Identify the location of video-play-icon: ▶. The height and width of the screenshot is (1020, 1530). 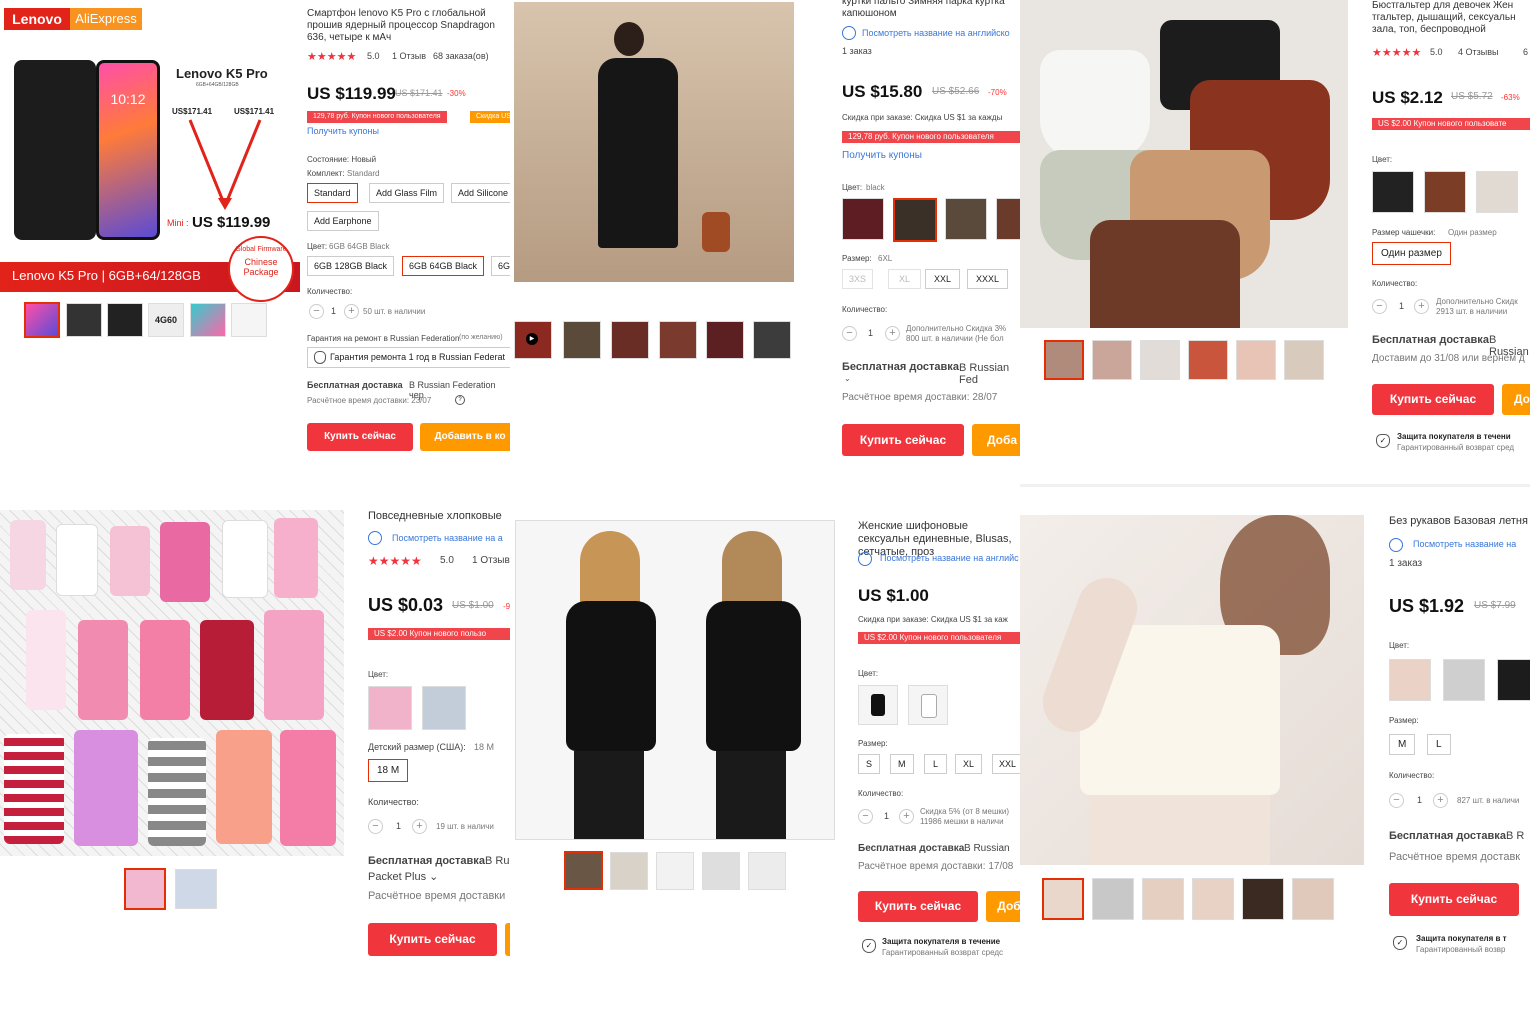
(532, 339).